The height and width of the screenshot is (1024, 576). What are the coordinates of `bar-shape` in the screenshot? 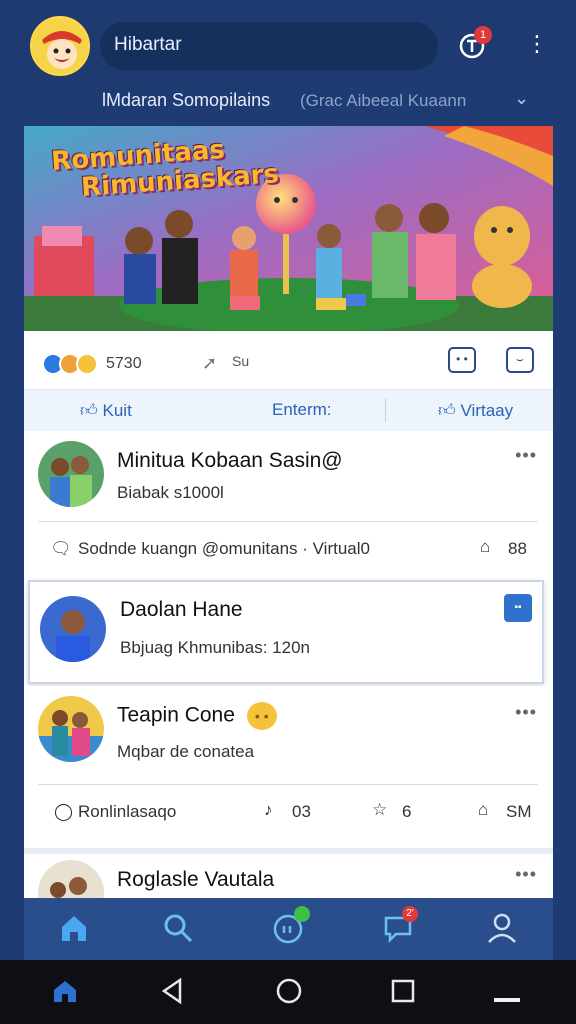 It's located at (507, 1000).